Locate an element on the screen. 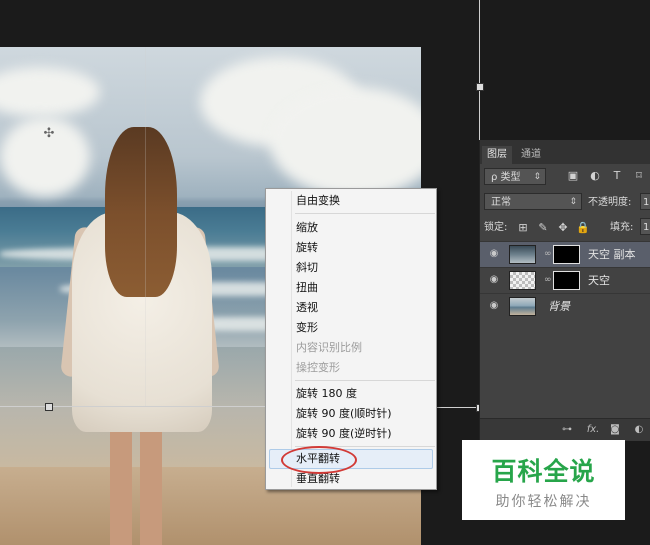 This screenshot has width=650, height=545. menu-item-rotate-90-ccw: 旋转 90 度(逆时针) is located at coordinates (351, 434).